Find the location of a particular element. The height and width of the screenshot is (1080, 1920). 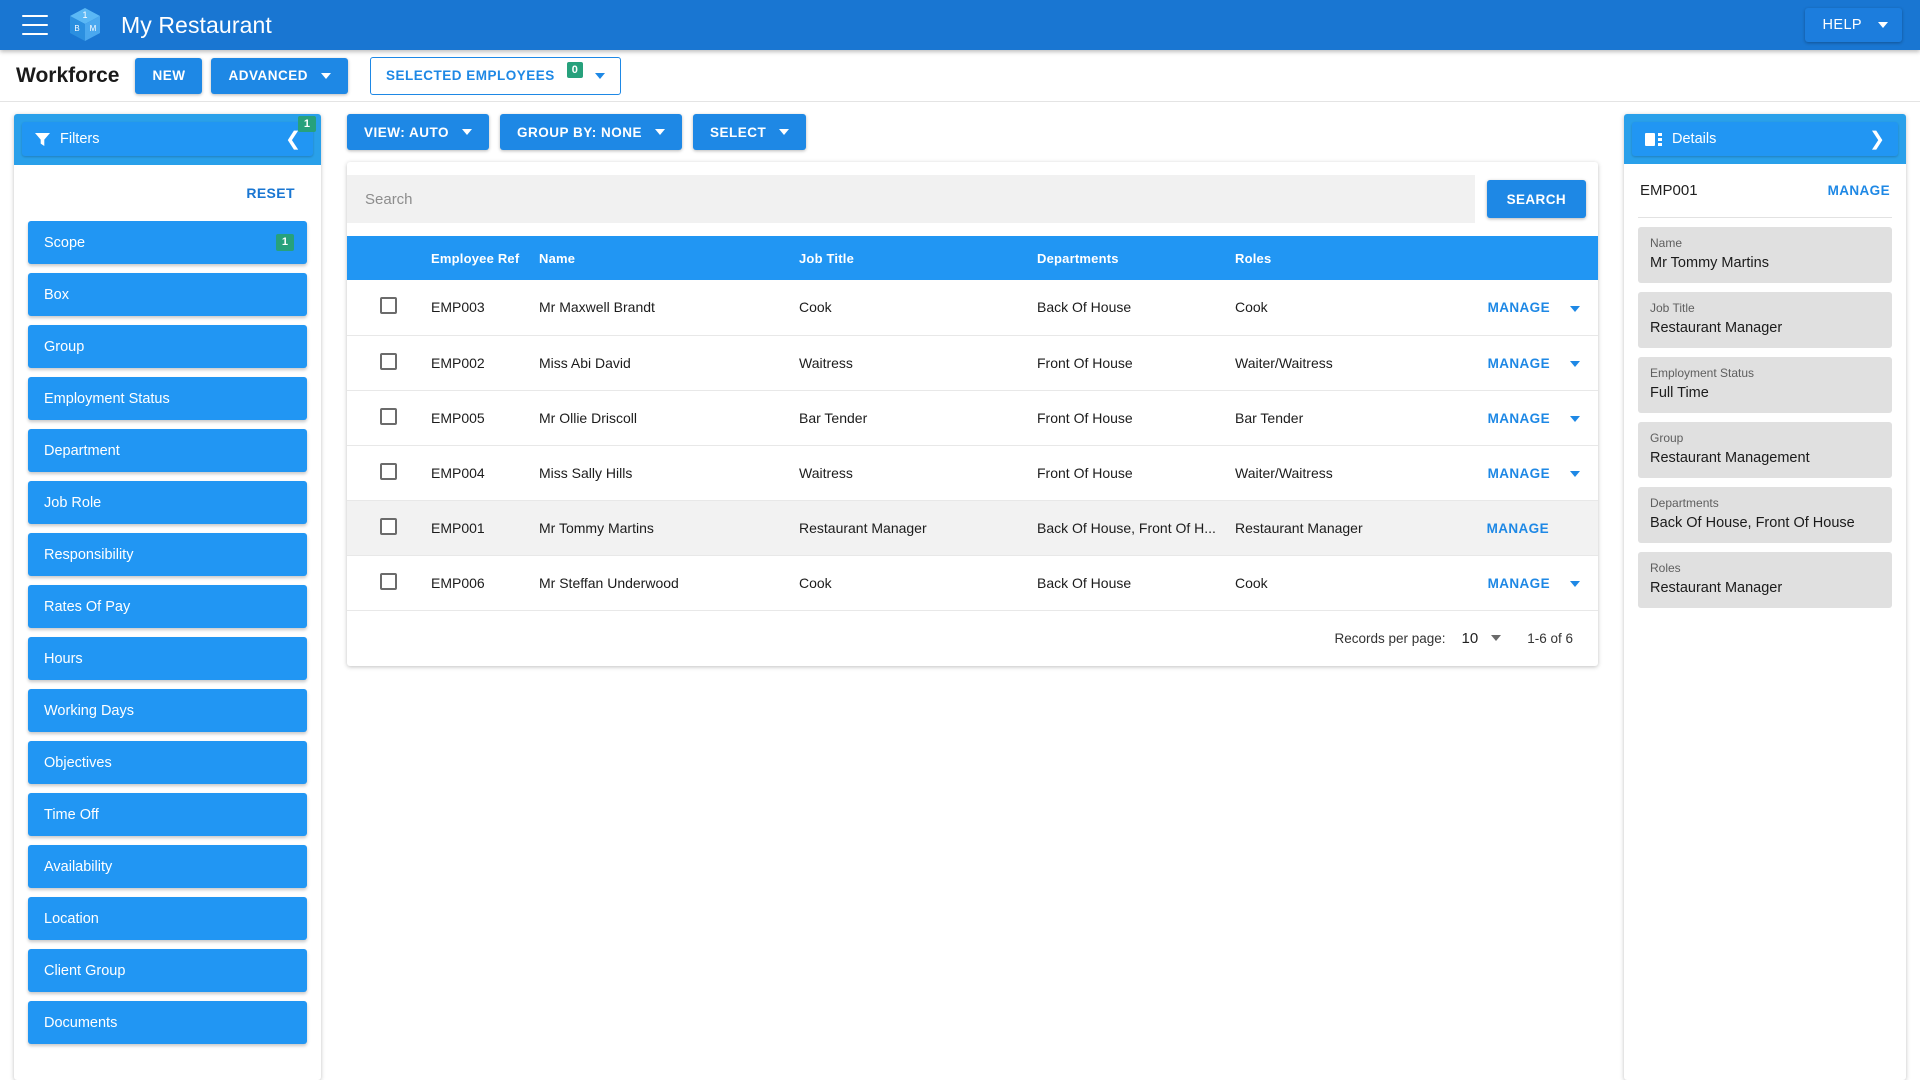

filter-item-department: Department is located at coordinates (167, 450).